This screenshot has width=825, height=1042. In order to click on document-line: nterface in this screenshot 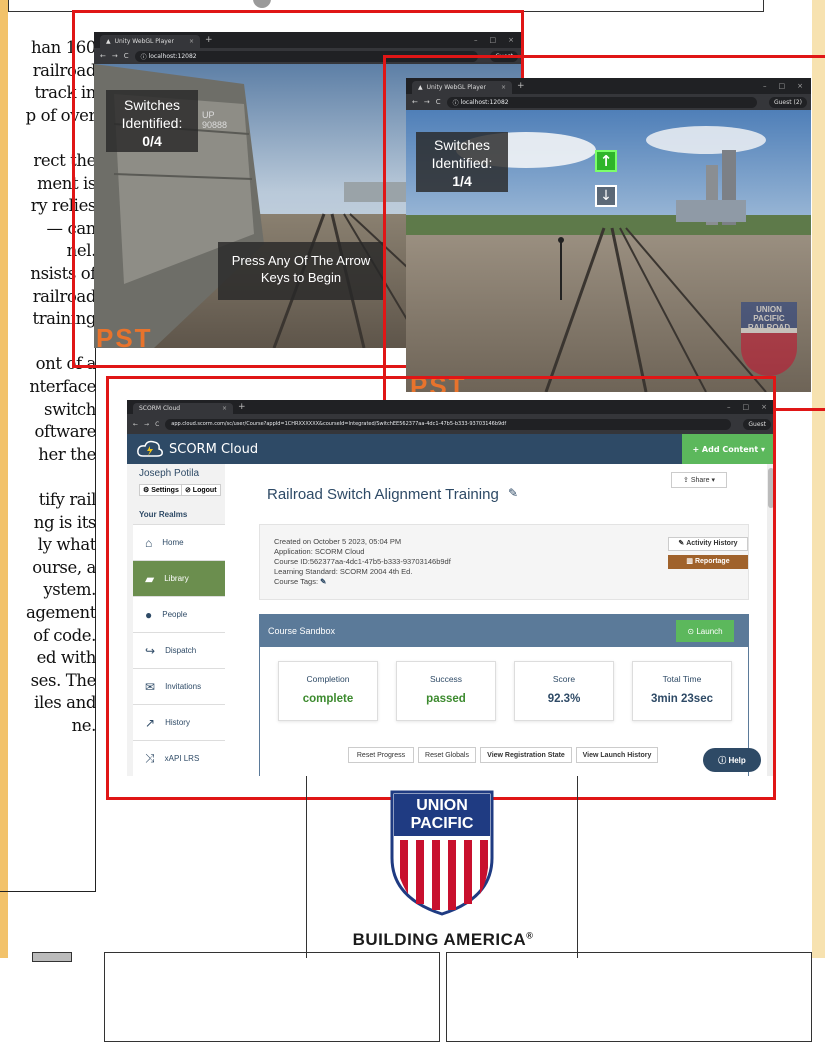, I will do `click(62, 386)`.